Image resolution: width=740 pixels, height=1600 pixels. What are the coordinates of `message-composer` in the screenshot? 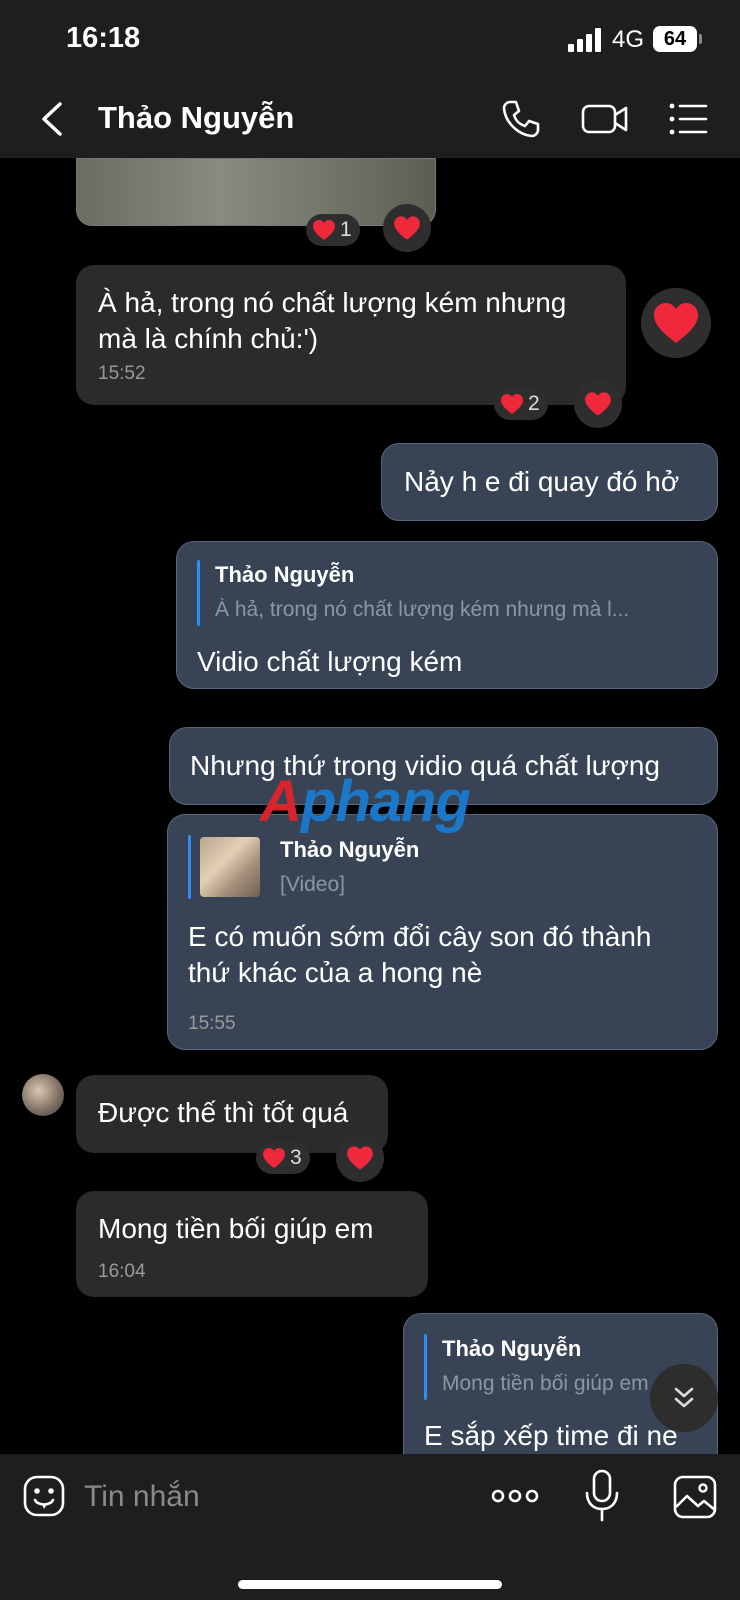 It's located at (370, 1527).